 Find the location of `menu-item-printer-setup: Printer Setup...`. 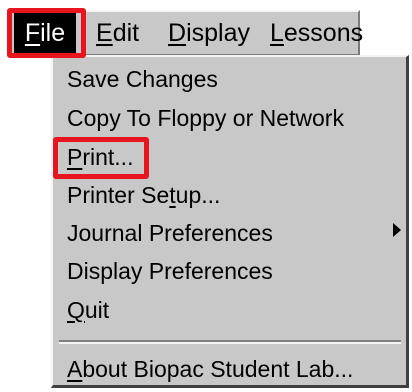

menu-item-printer-setup: Printer Setup... is located at coordinates (143, 195).